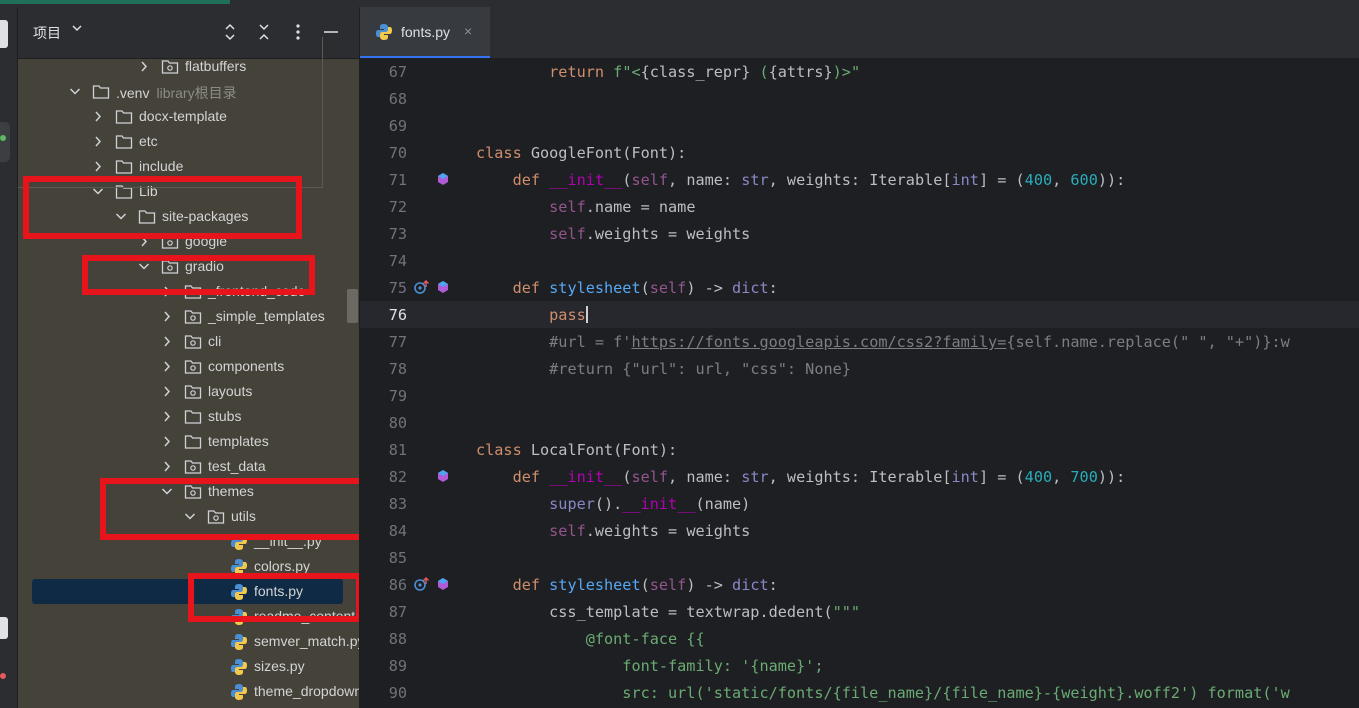  I want to click on code-line: 70 class GoogleFont(Font):, so click(859, 152).